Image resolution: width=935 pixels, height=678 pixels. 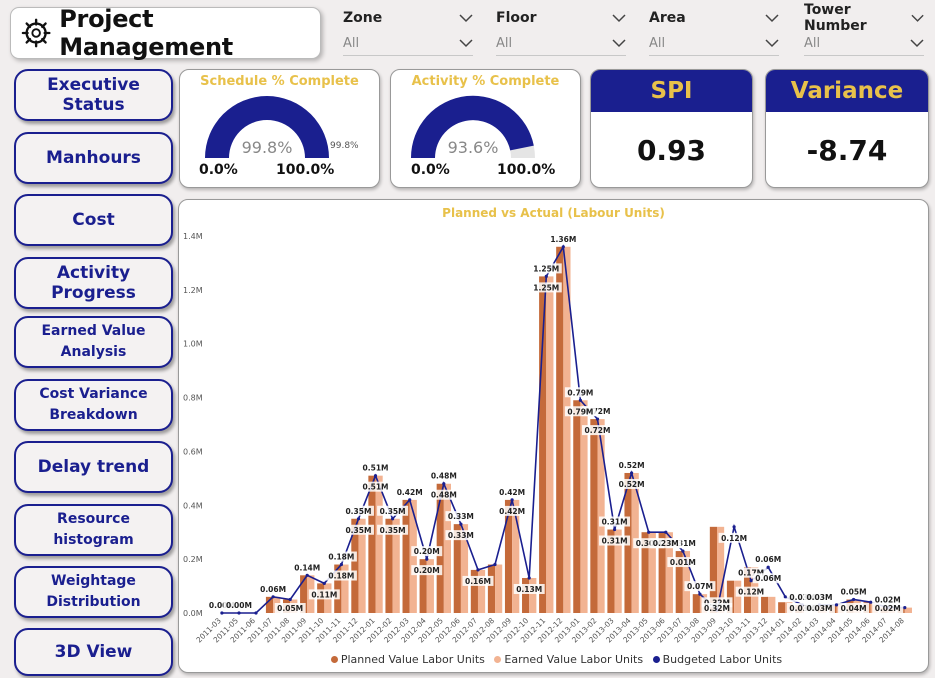 I want to click on nav-manhours: Manhours, so click(x=93, y=158).